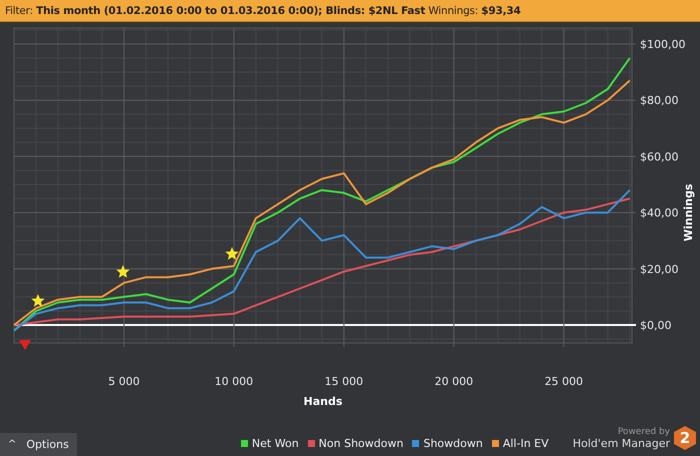 The width and height of the screenshot is (700, 456). Describe the element at coordinates (663, 45) in the screenshot. I see `y-tick-label: $100,00` at that location.